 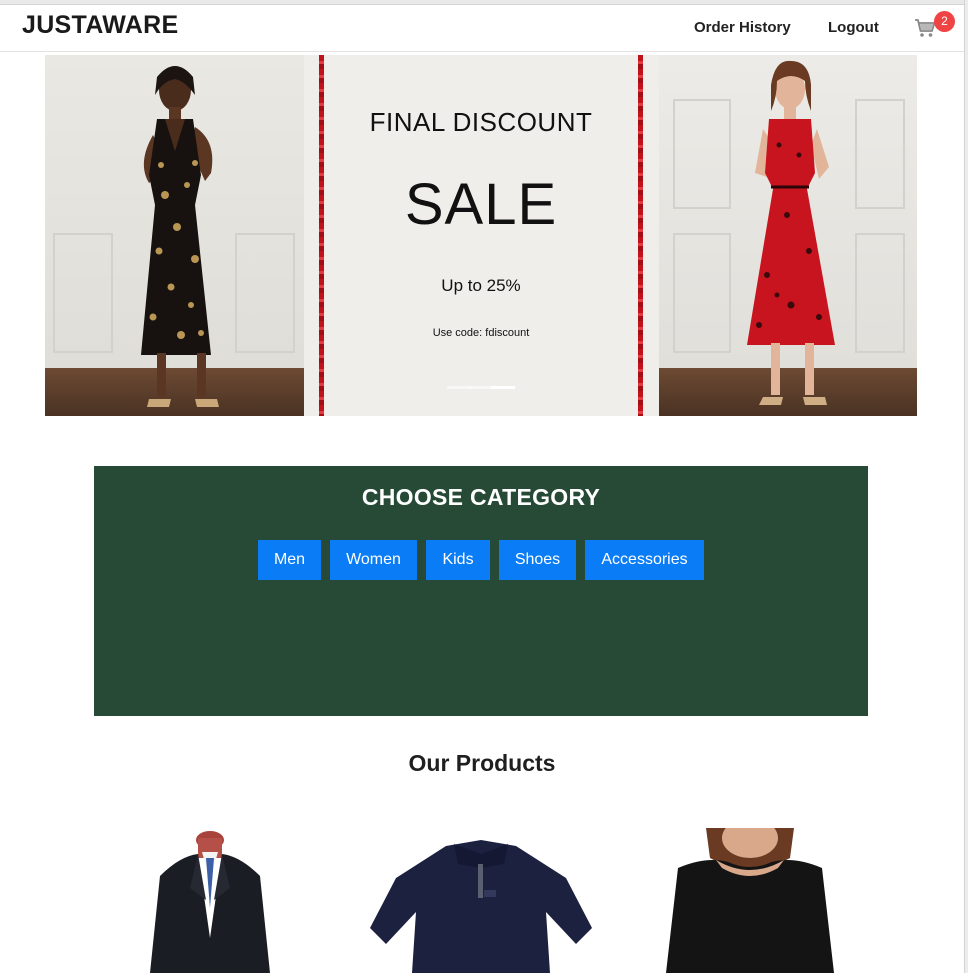 What do you see at coordinates (644, 560) in the screenshot?
I see `category-button-accessories: Accessories` at bounding box center [644, 560].